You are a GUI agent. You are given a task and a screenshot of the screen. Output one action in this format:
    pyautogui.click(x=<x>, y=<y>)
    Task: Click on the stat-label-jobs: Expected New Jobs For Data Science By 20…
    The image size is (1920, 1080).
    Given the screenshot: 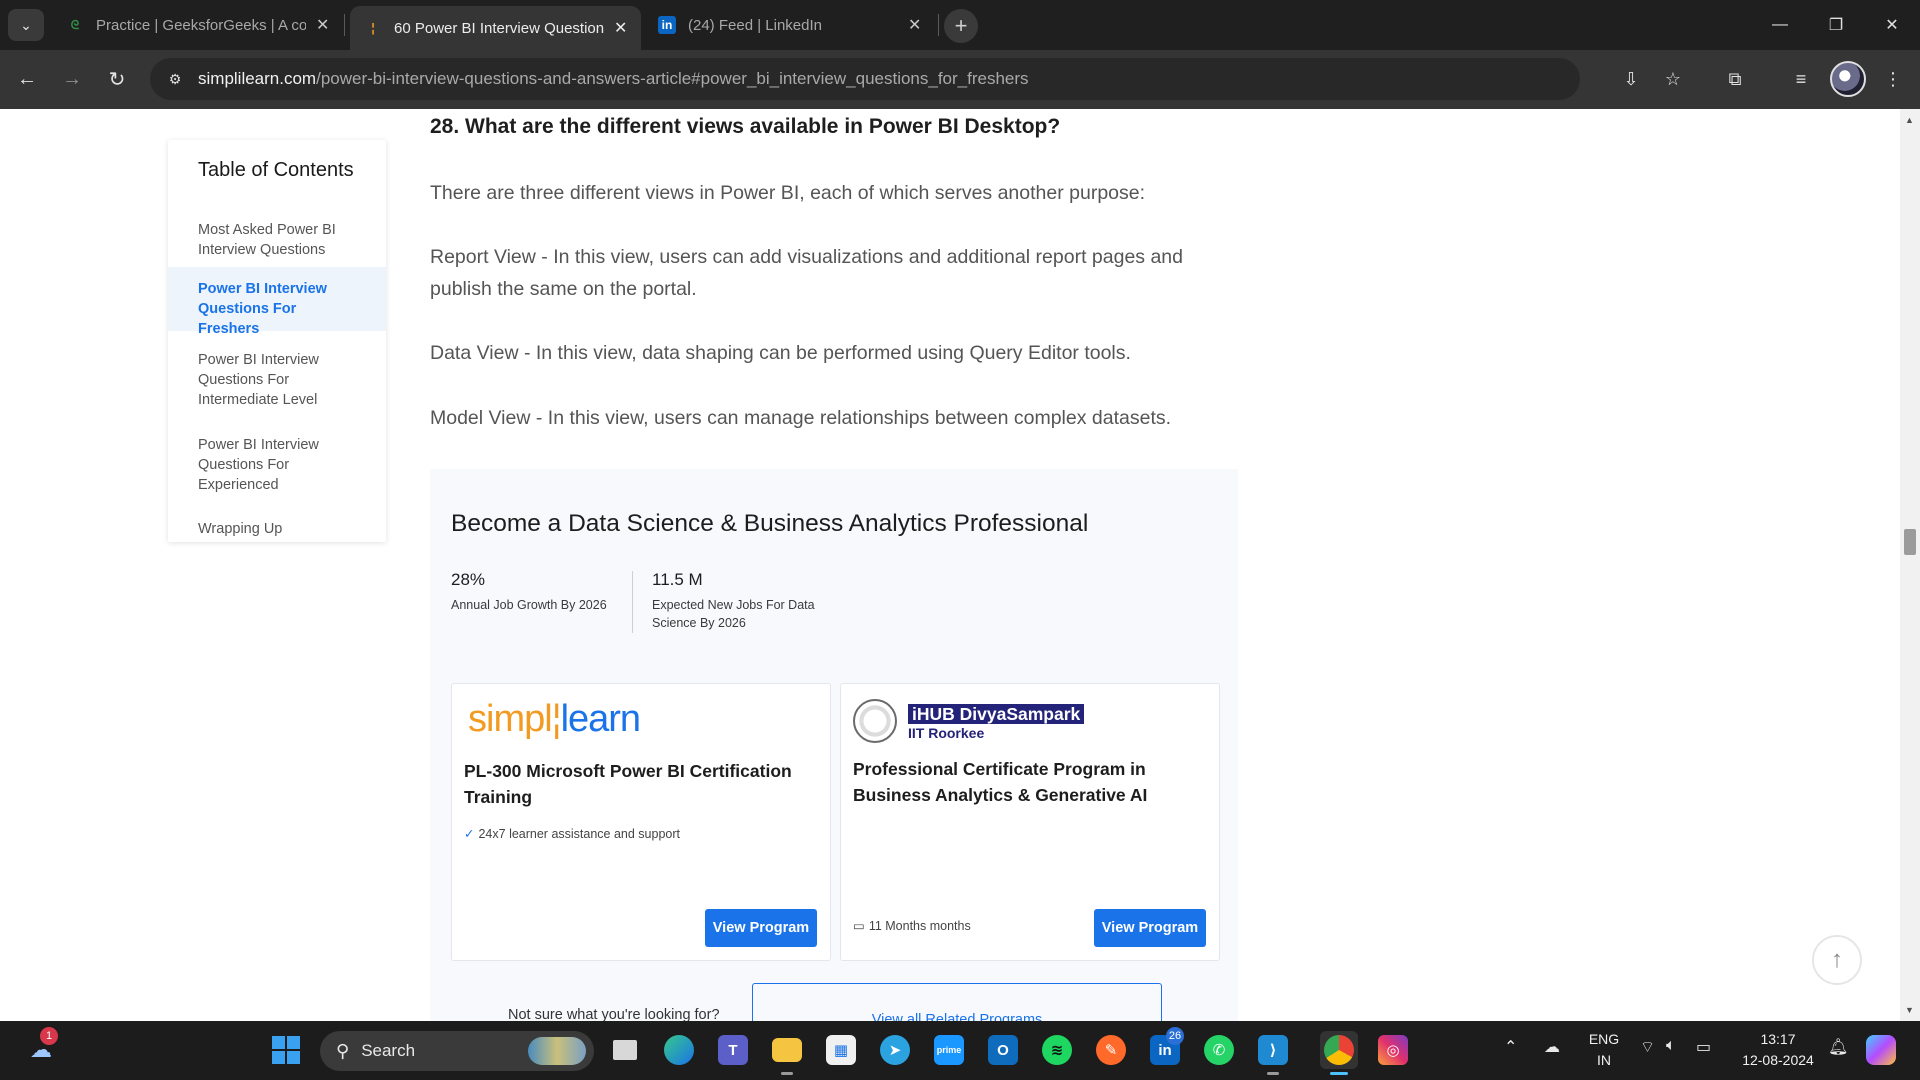 What is the action you would take?
    pyautogui.click(x=733, y=614)
    